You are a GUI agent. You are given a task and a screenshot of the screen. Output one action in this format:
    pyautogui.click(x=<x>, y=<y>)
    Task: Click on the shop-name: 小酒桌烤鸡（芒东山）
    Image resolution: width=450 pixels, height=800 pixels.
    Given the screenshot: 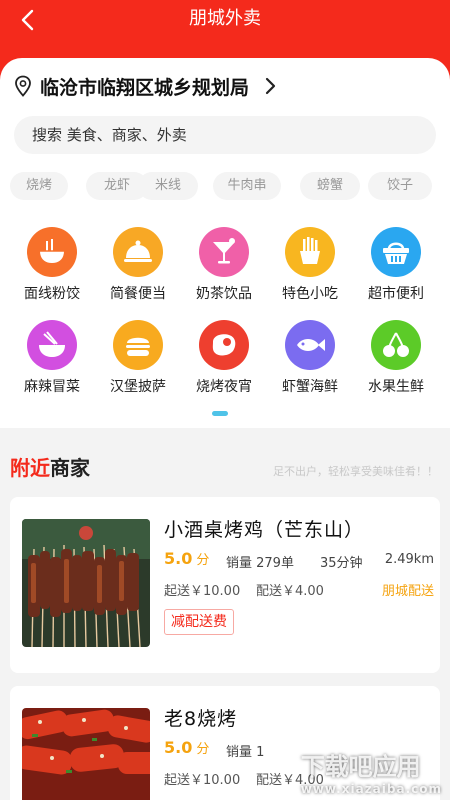 What is the action you would take?
    pyautogui.click(x=264, y=530)
    